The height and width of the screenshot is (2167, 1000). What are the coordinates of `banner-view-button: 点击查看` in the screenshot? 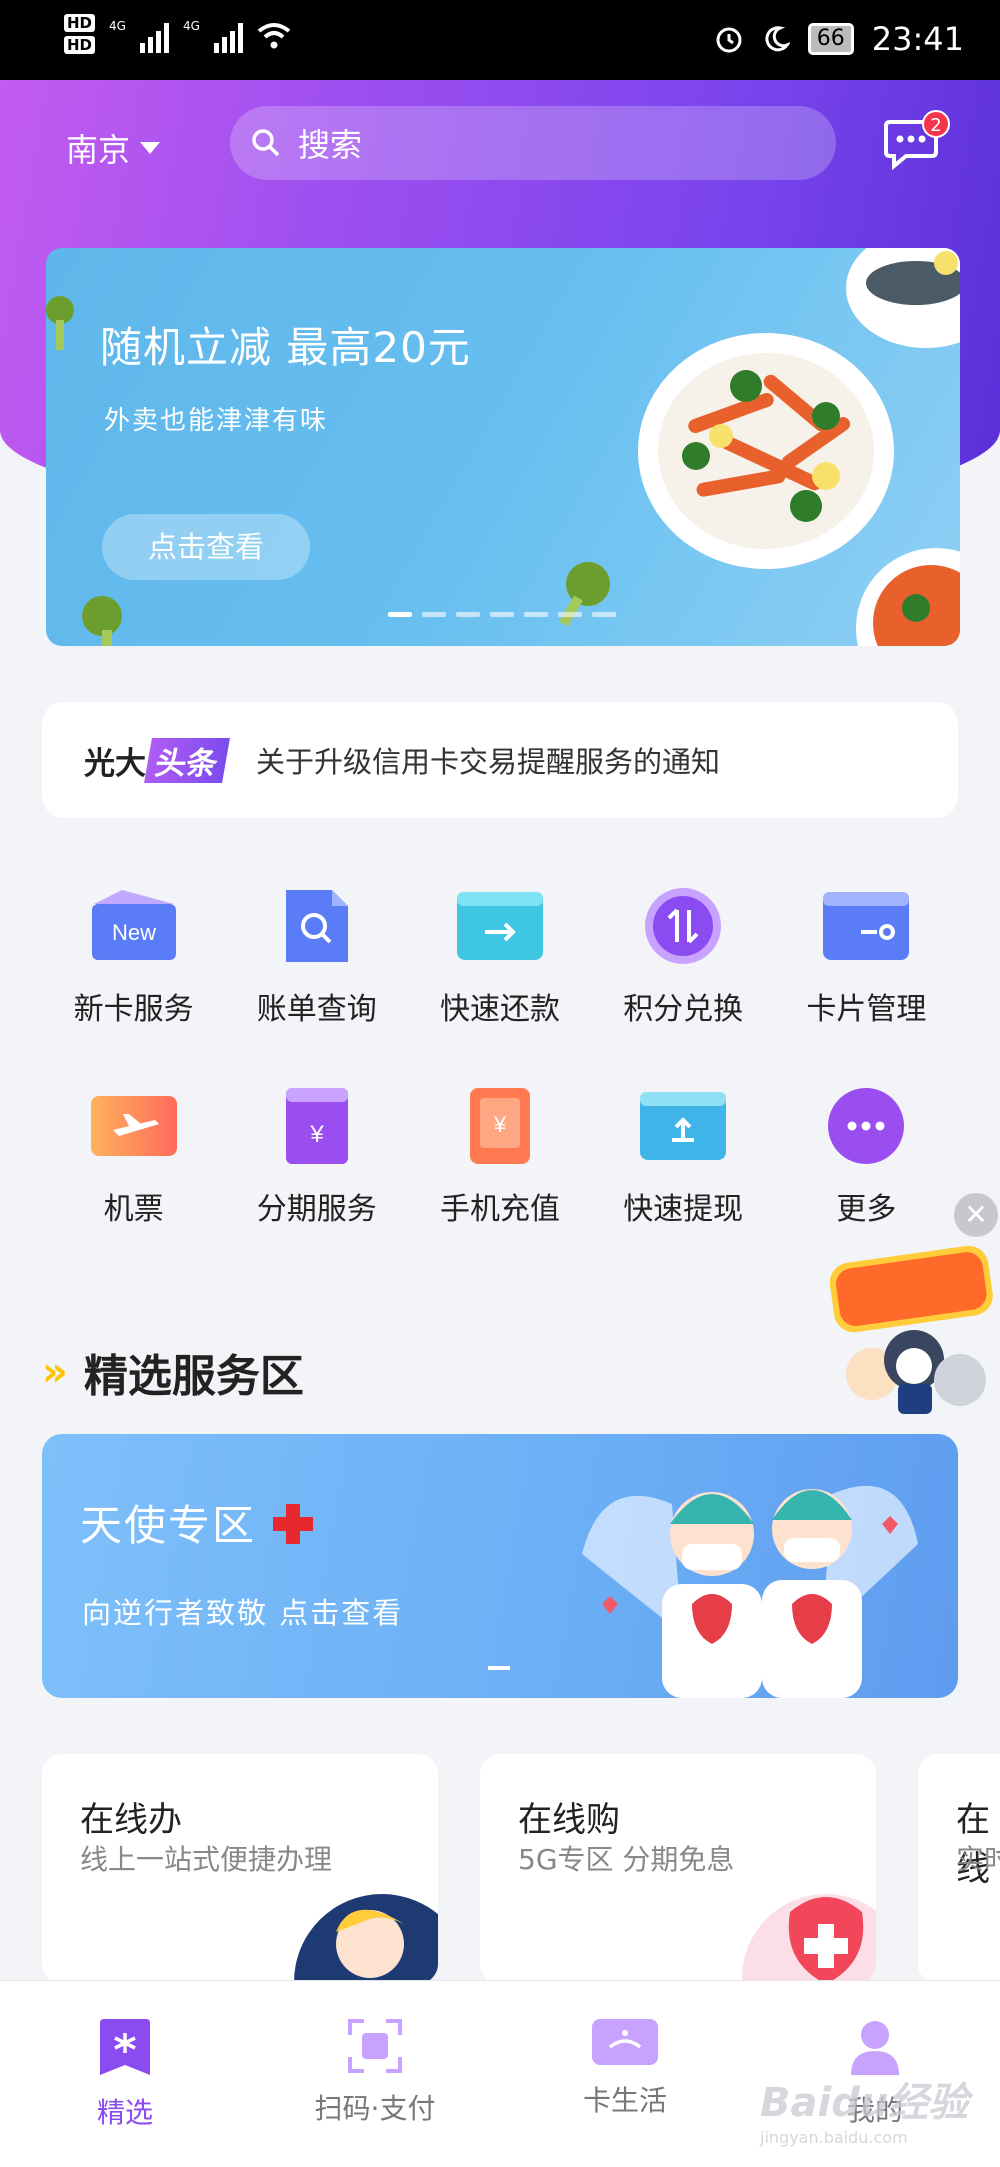 It's located at (206, 547).